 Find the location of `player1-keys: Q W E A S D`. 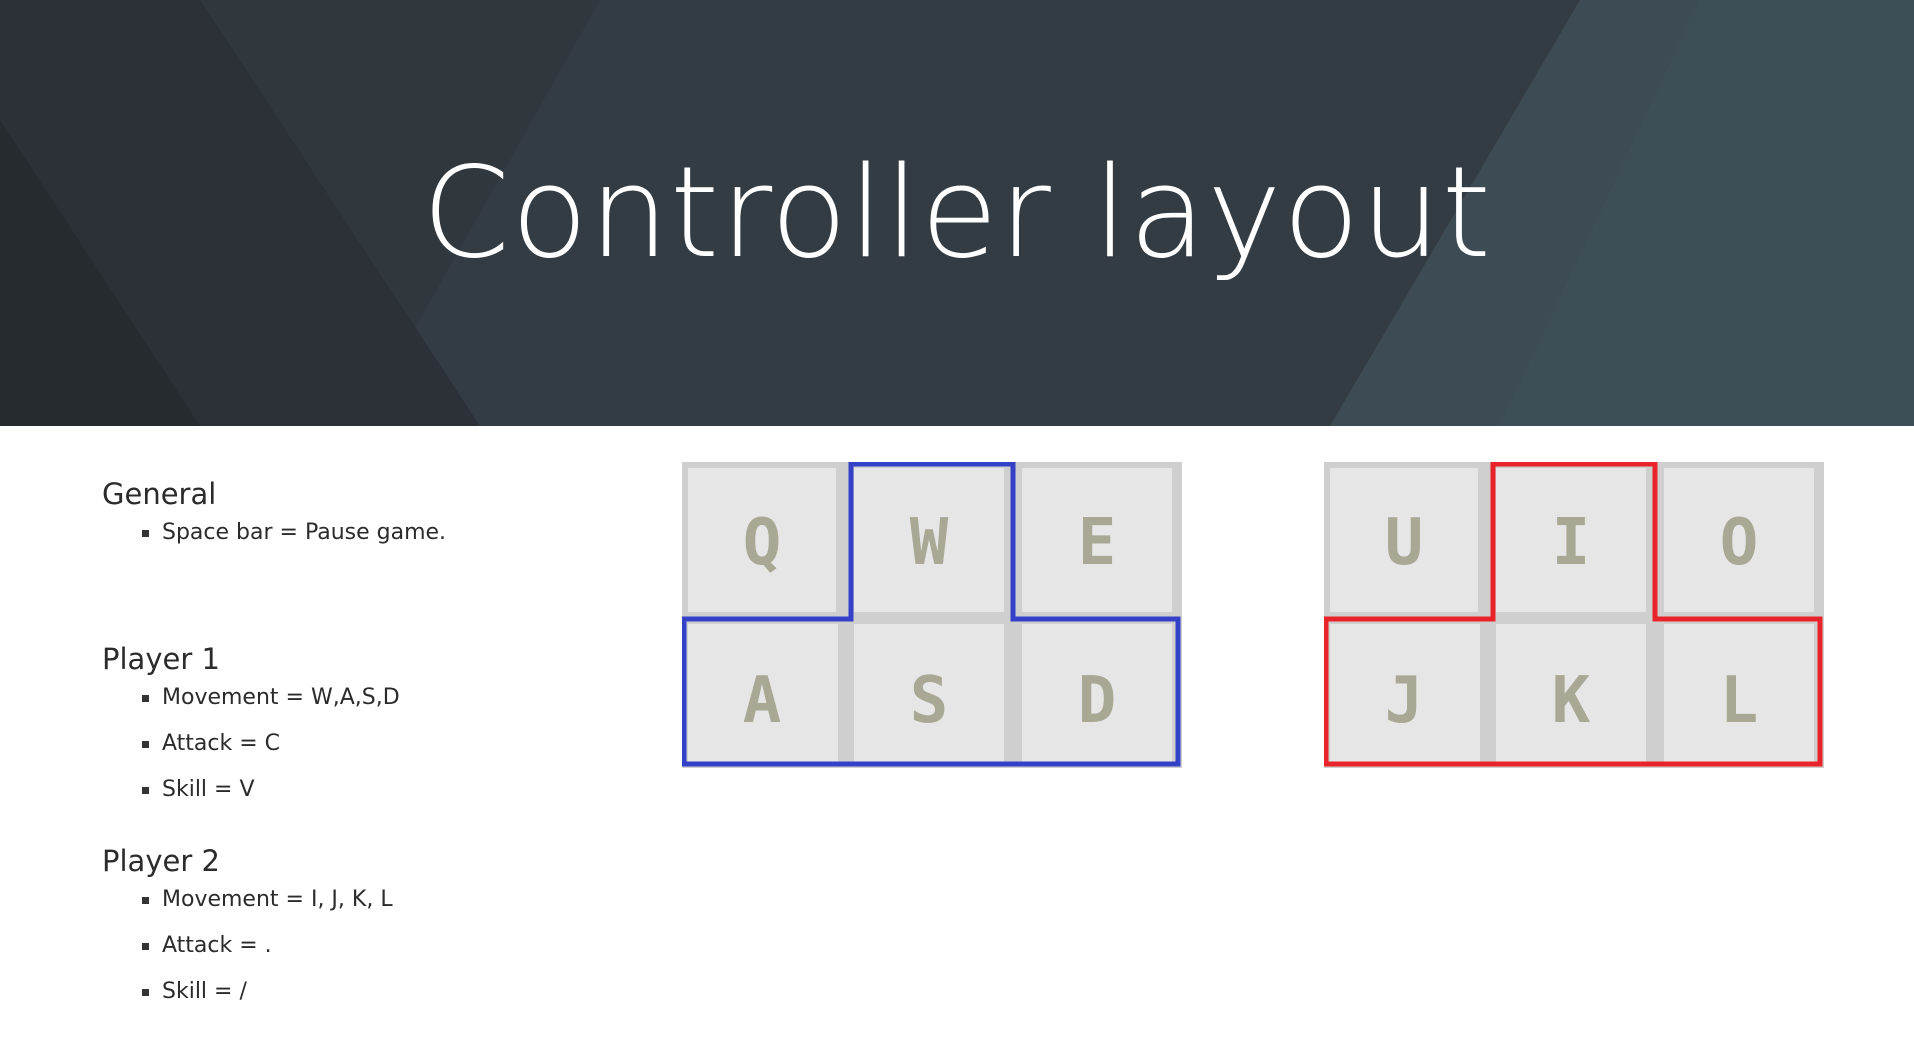

player1-keys: Q W E A S D is located at coordinates (932, 615).